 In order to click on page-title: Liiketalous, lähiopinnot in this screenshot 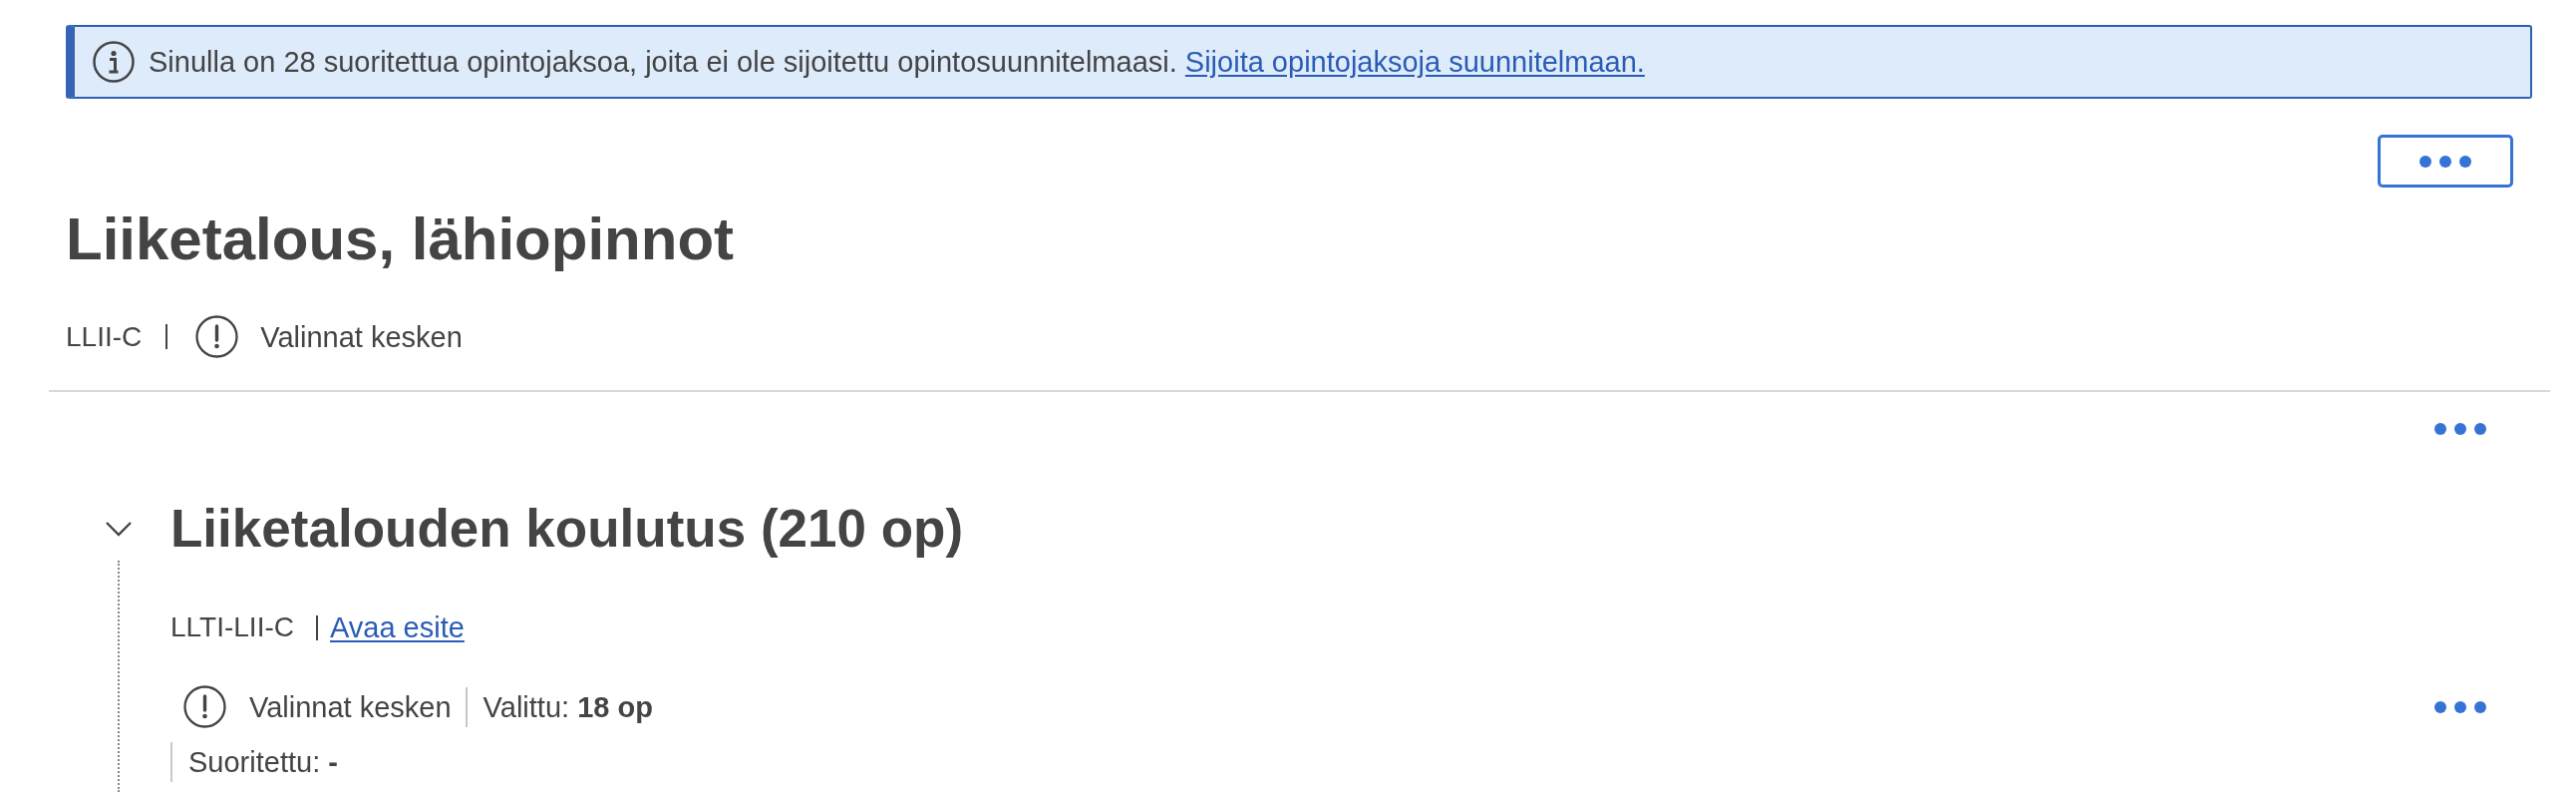, I will do `click(401, 239)`.